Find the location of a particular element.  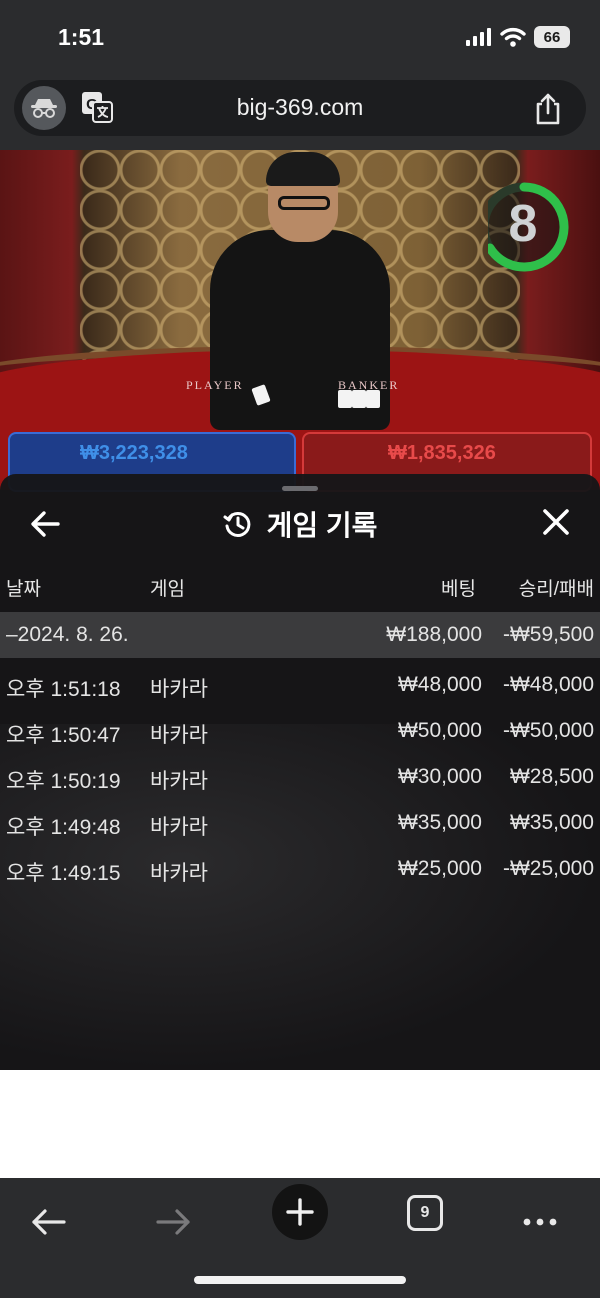

row-result: -₩48,000 is located at coordinates (548, 684).